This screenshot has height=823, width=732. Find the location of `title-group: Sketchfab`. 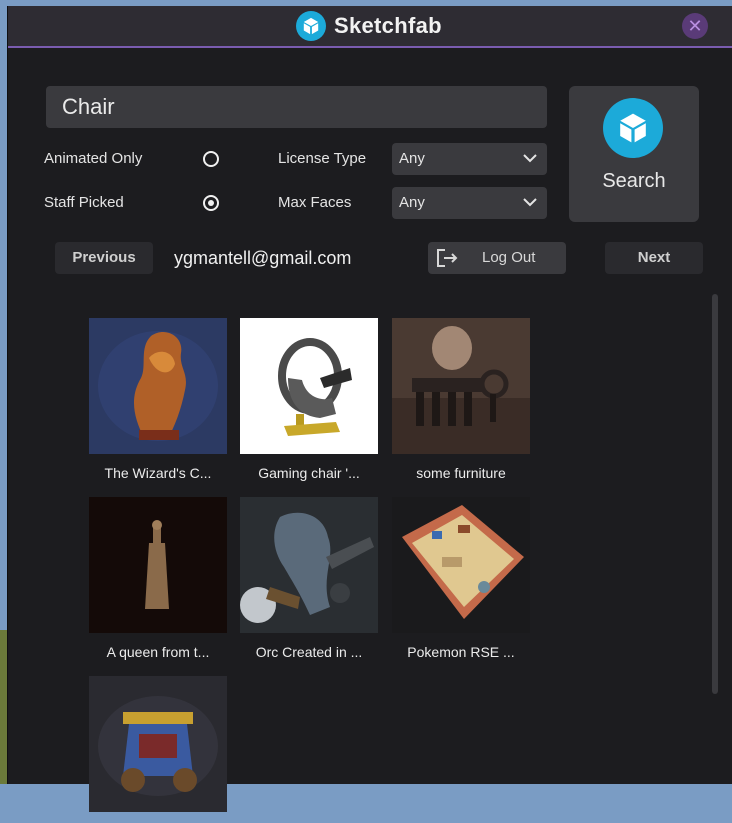

title-group: Sketchfab is located at coordinates (369, 26).